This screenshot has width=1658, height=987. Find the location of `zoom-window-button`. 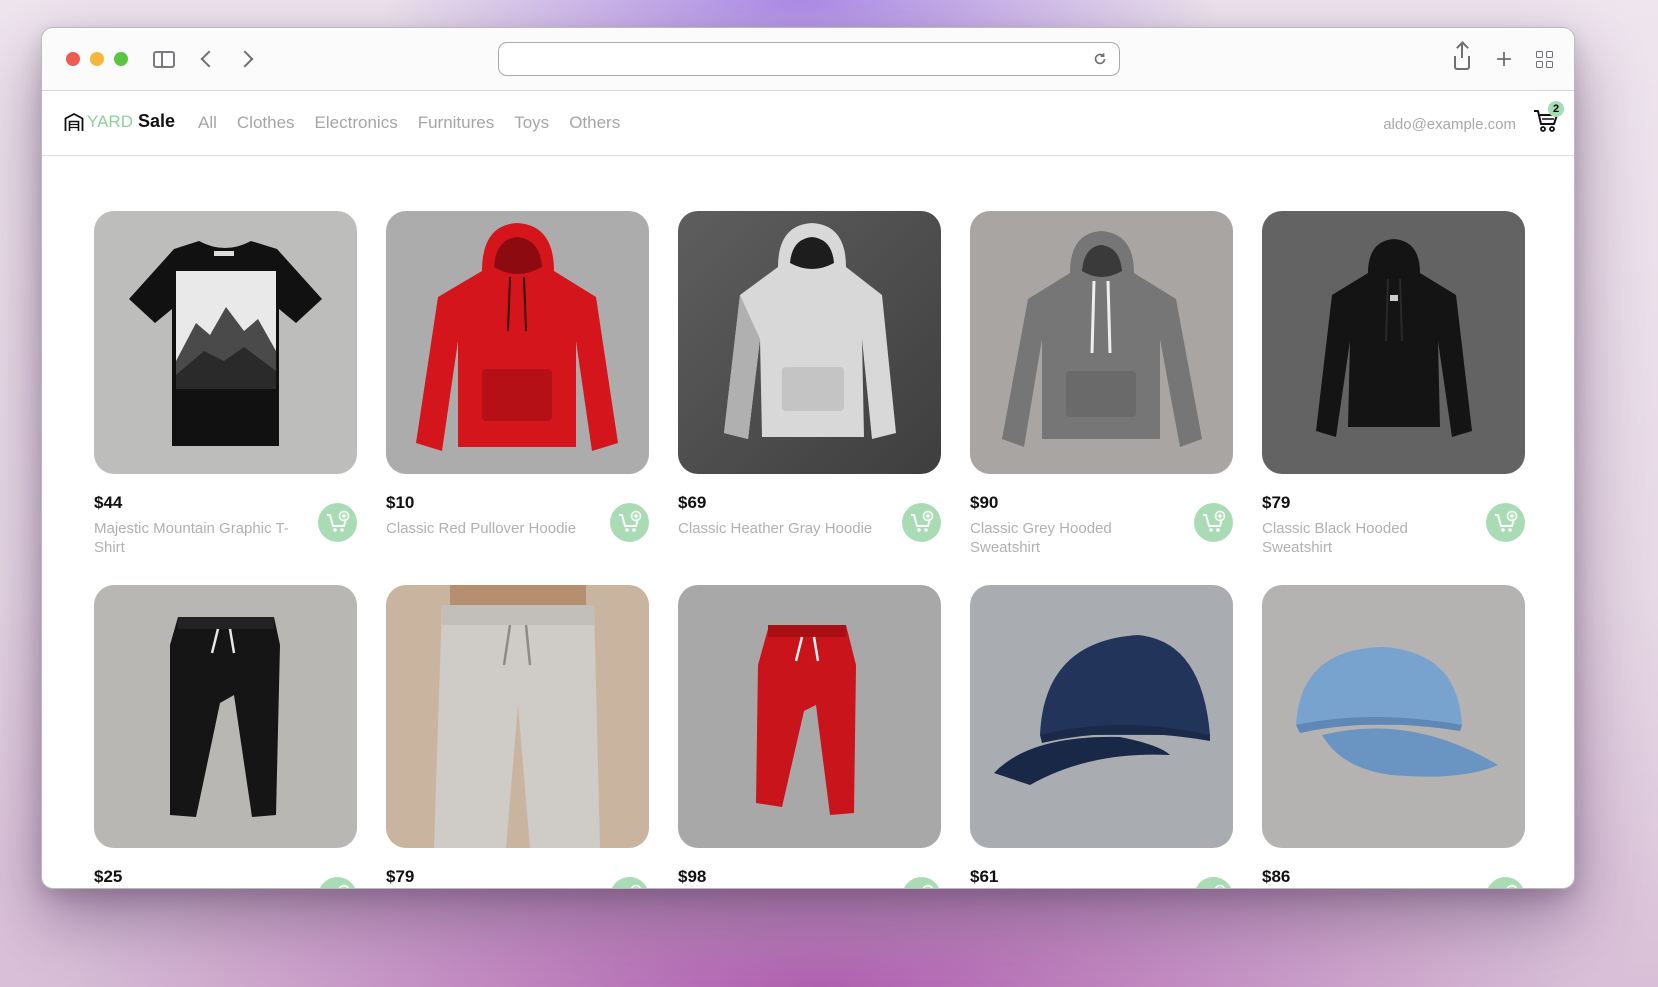

zoom-window-button is located at coordinates (121, 59).